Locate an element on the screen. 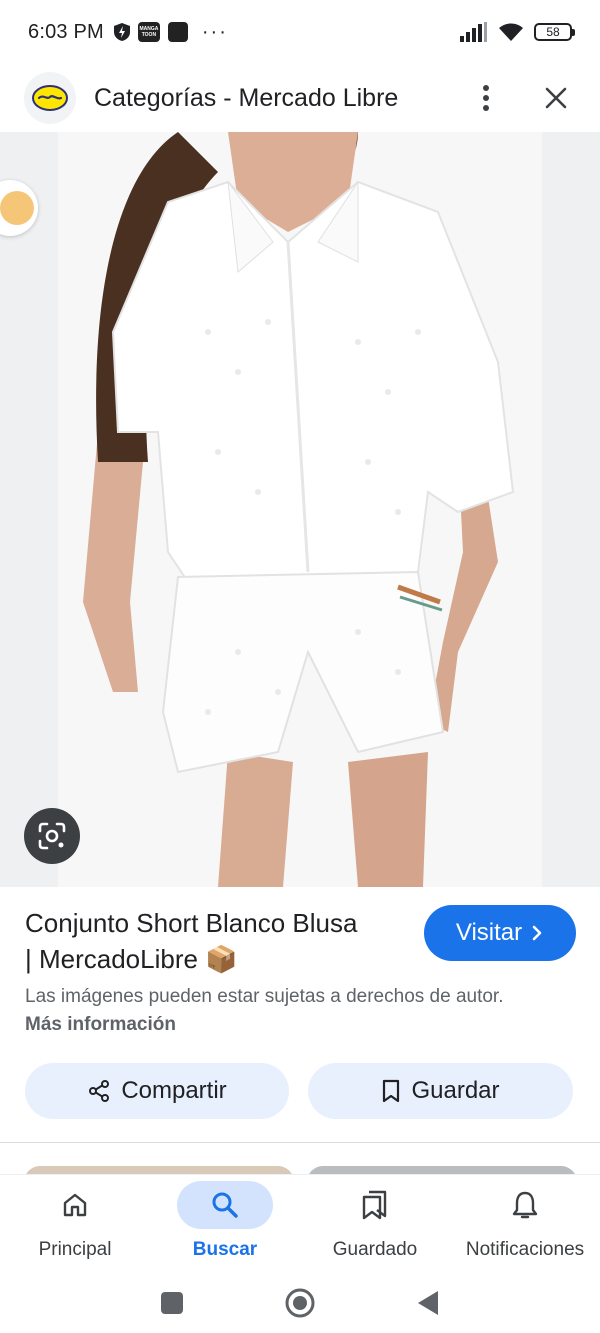  more-notifications-icon: ··· is located at coordinates (214, 31).